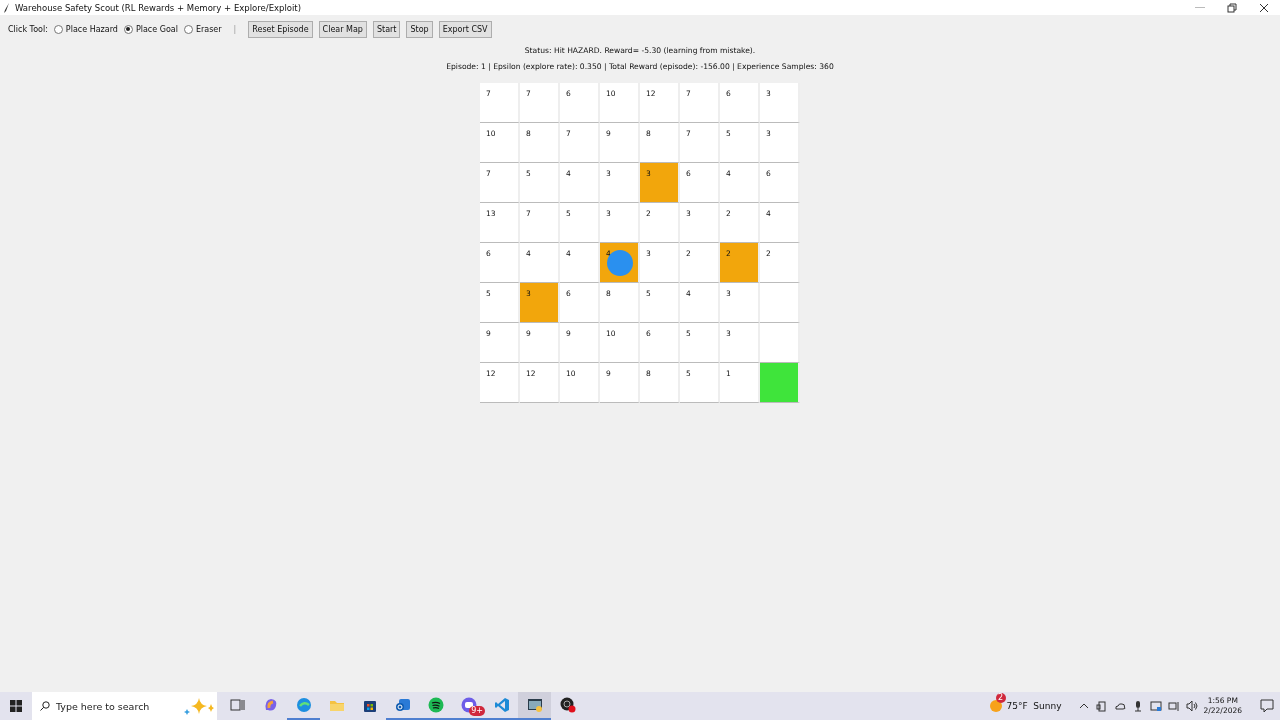 This screenshot has height=720, width=1280. What do you see at coordinates (1155, 706) in the screenshot?
I see `monitor-icon` at bounding box center [1155, 706].